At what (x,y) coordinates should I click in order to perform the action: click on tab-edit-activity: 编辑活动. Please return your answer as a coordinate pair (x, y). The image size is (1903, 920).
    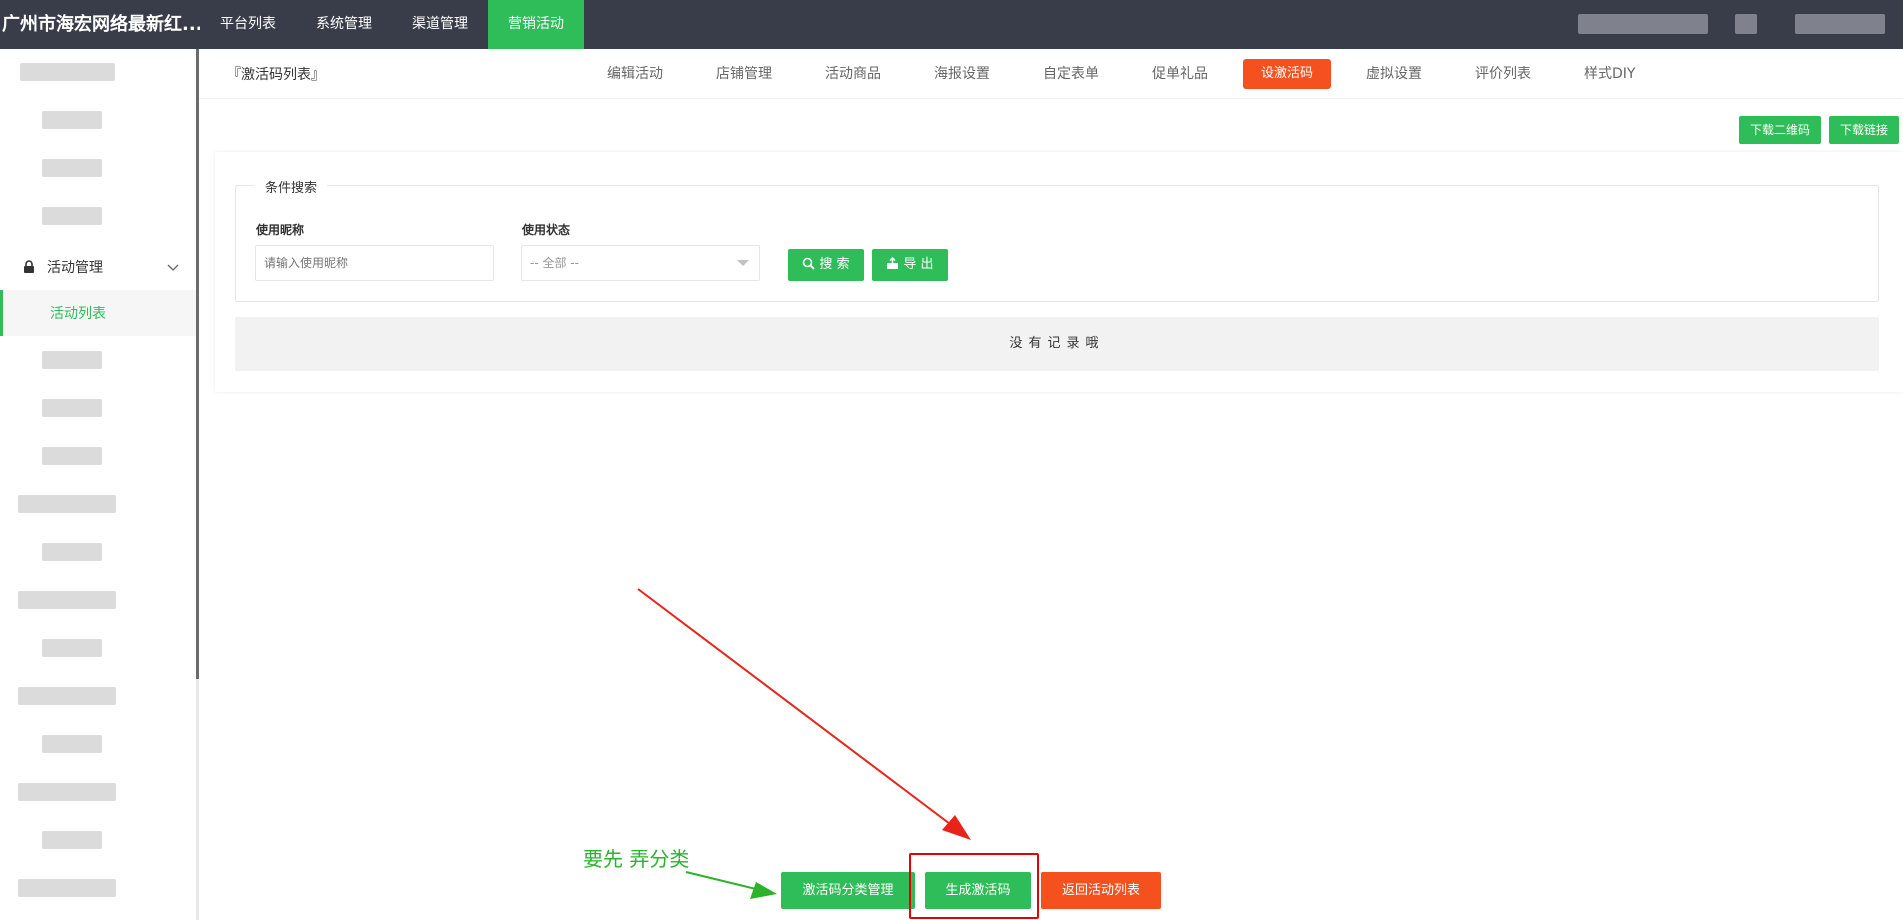
    Looking at the image, I should click on (635, 74).